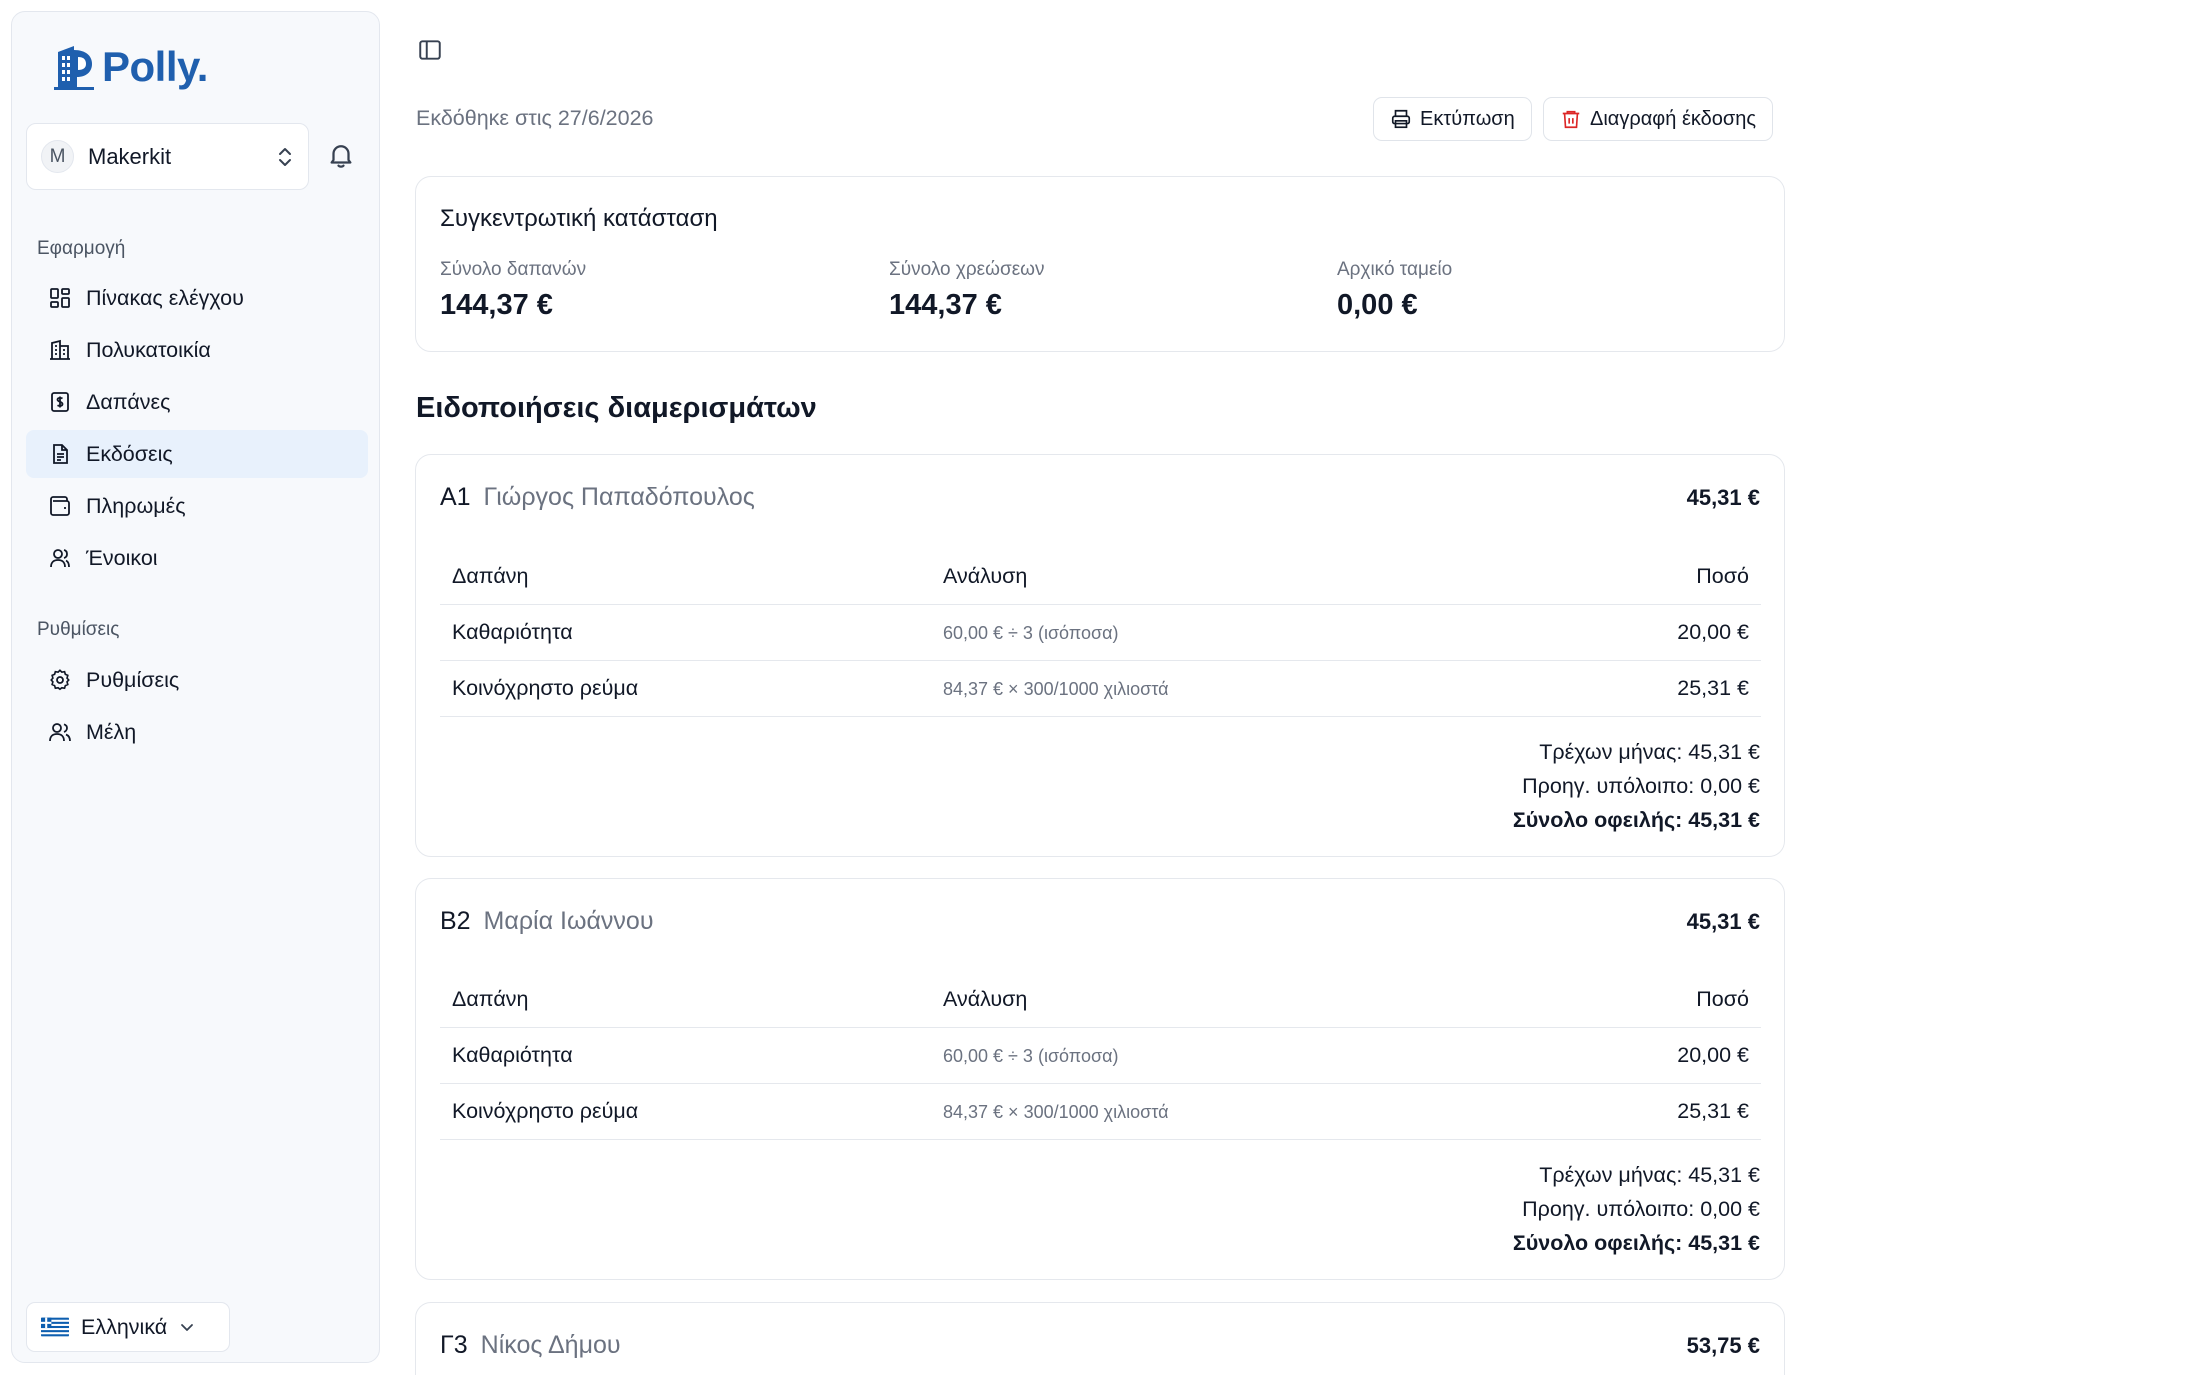 This screenshot has width=2200, height=1375. What do you see at coordinates (455, 921) in the screenshot?
I see `apartment-code: Β2` at bounding box center [455, 921].